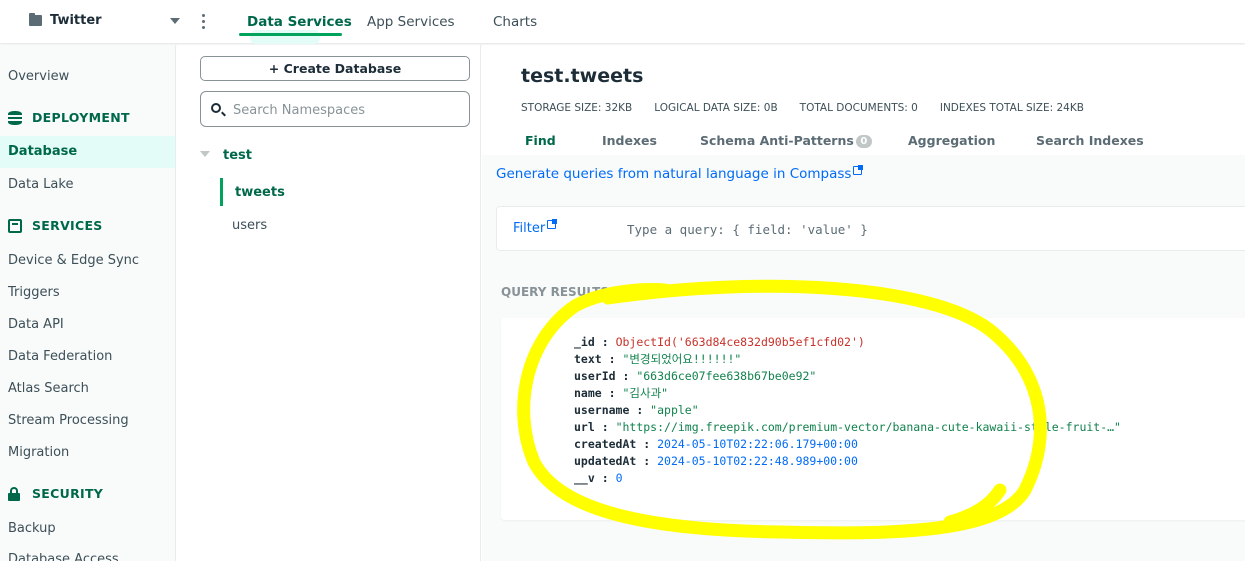 The height and width of the screenshot is (561, 1245). Describe the element at coordinates (237, 155) in the screenshot. I see `database-name: test` at that location.